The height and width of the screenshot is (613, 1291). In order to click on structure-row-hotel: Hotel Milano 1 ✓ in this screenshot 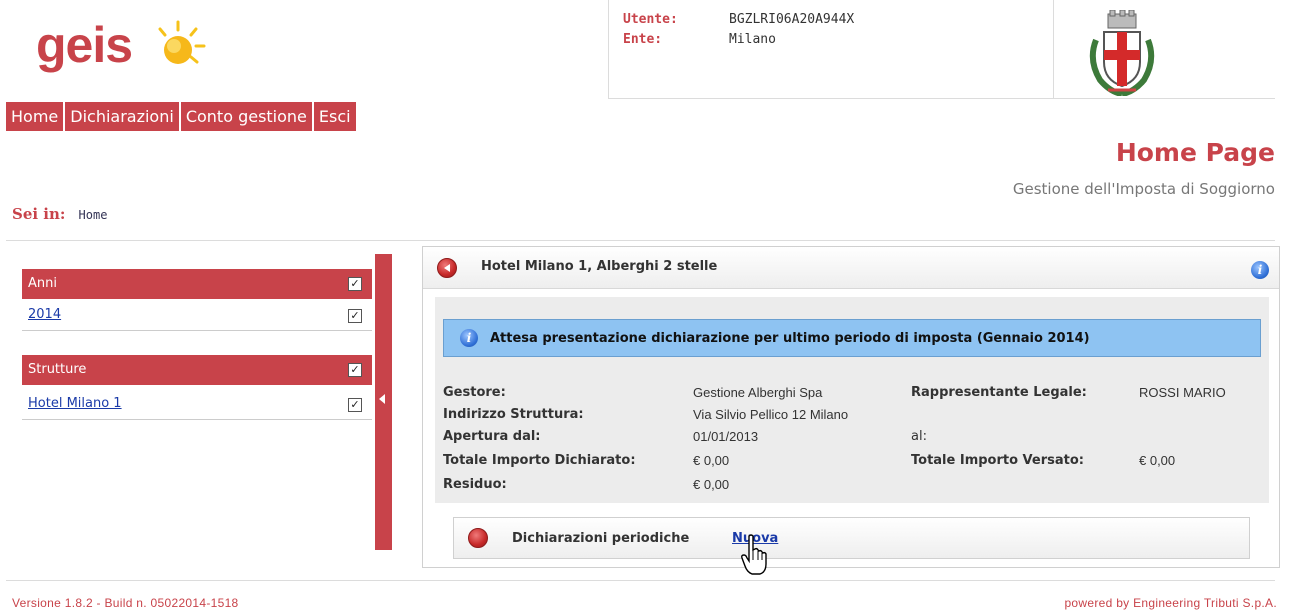, I will do `click(197, 405)`.